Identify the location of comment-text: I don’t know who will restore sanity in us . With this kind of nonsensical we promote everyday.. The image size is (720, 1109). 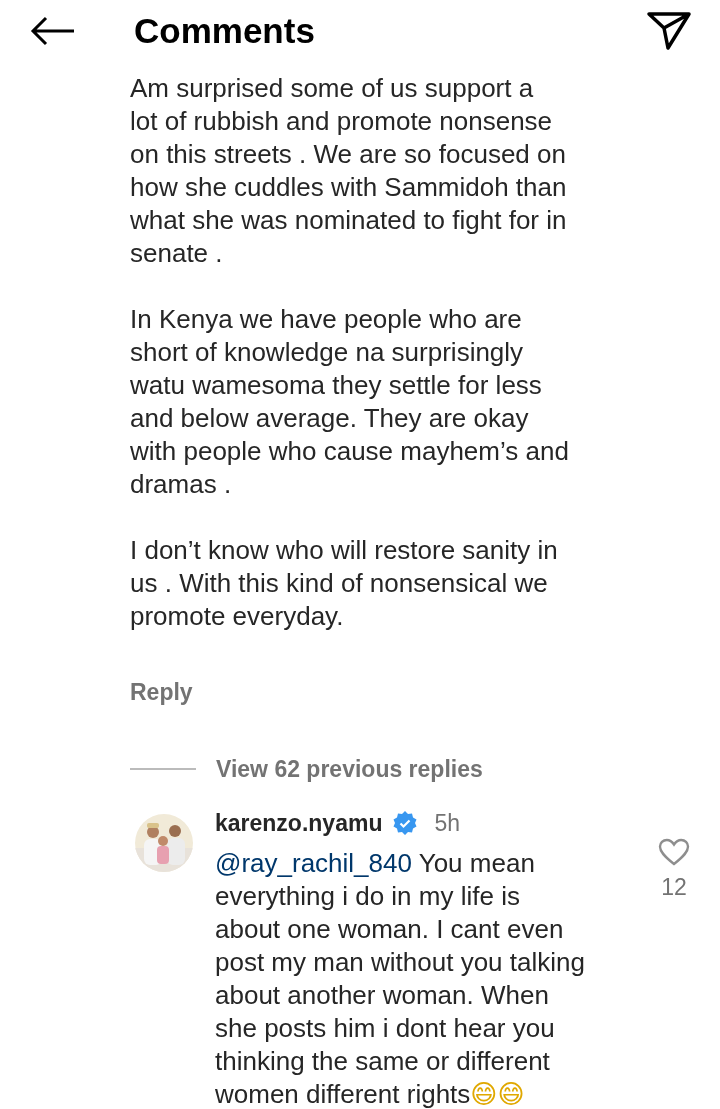
(344, 583).